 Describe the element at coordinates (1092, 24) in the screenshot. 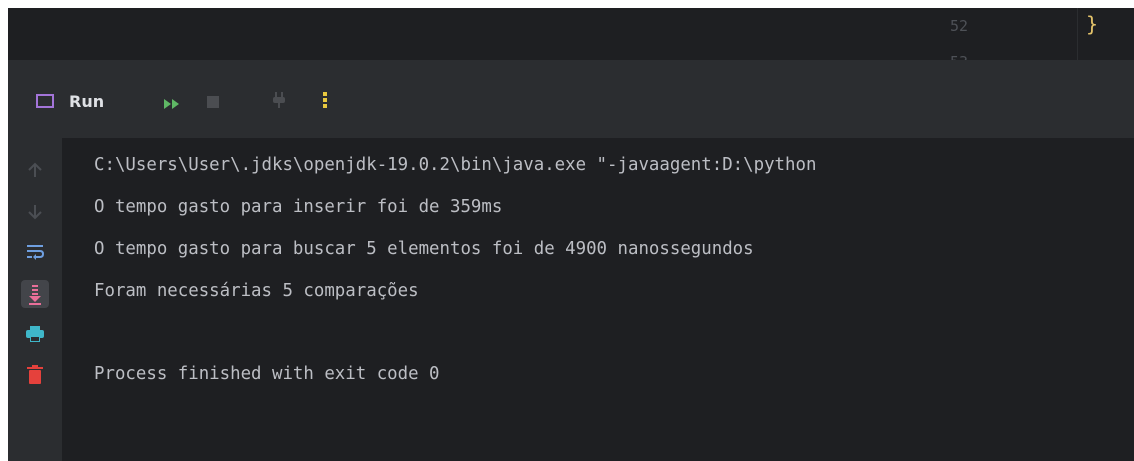

I see `code-line: }` at that location.